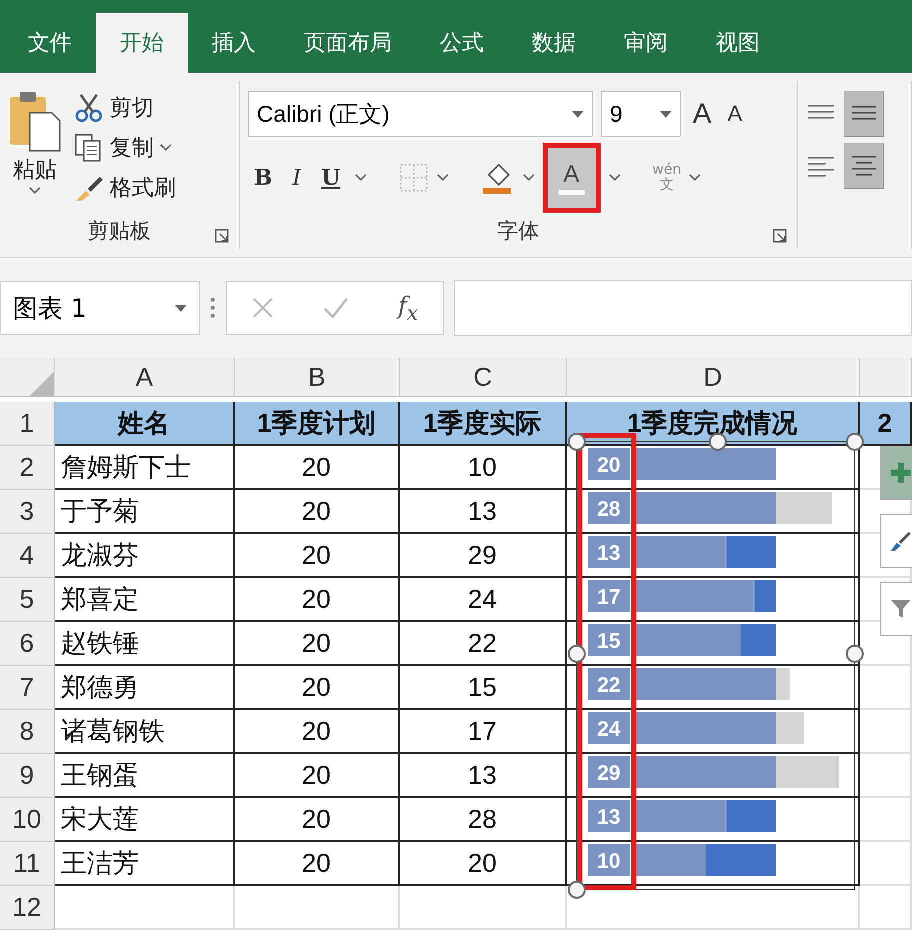  What do you see at coordinates (27, 732) in the screenshot?
I see `row-header: 8` at bounding box center [27, 732].